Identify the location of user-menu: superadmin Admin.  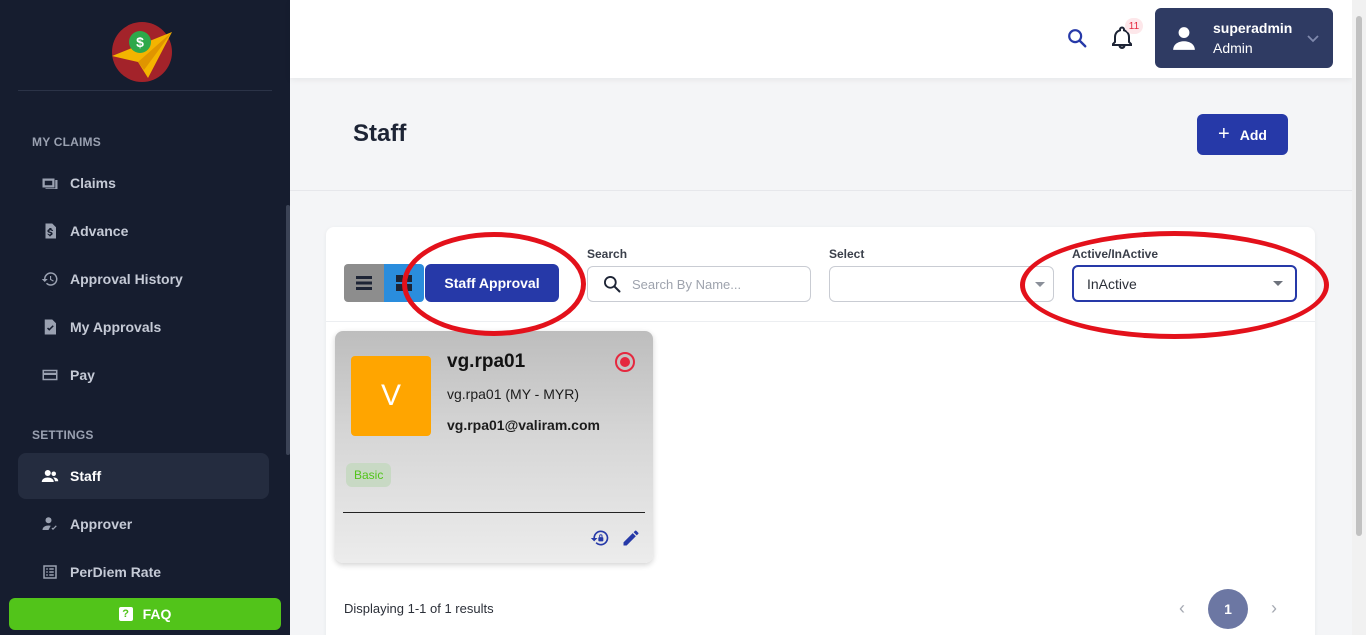
(1244, 38).